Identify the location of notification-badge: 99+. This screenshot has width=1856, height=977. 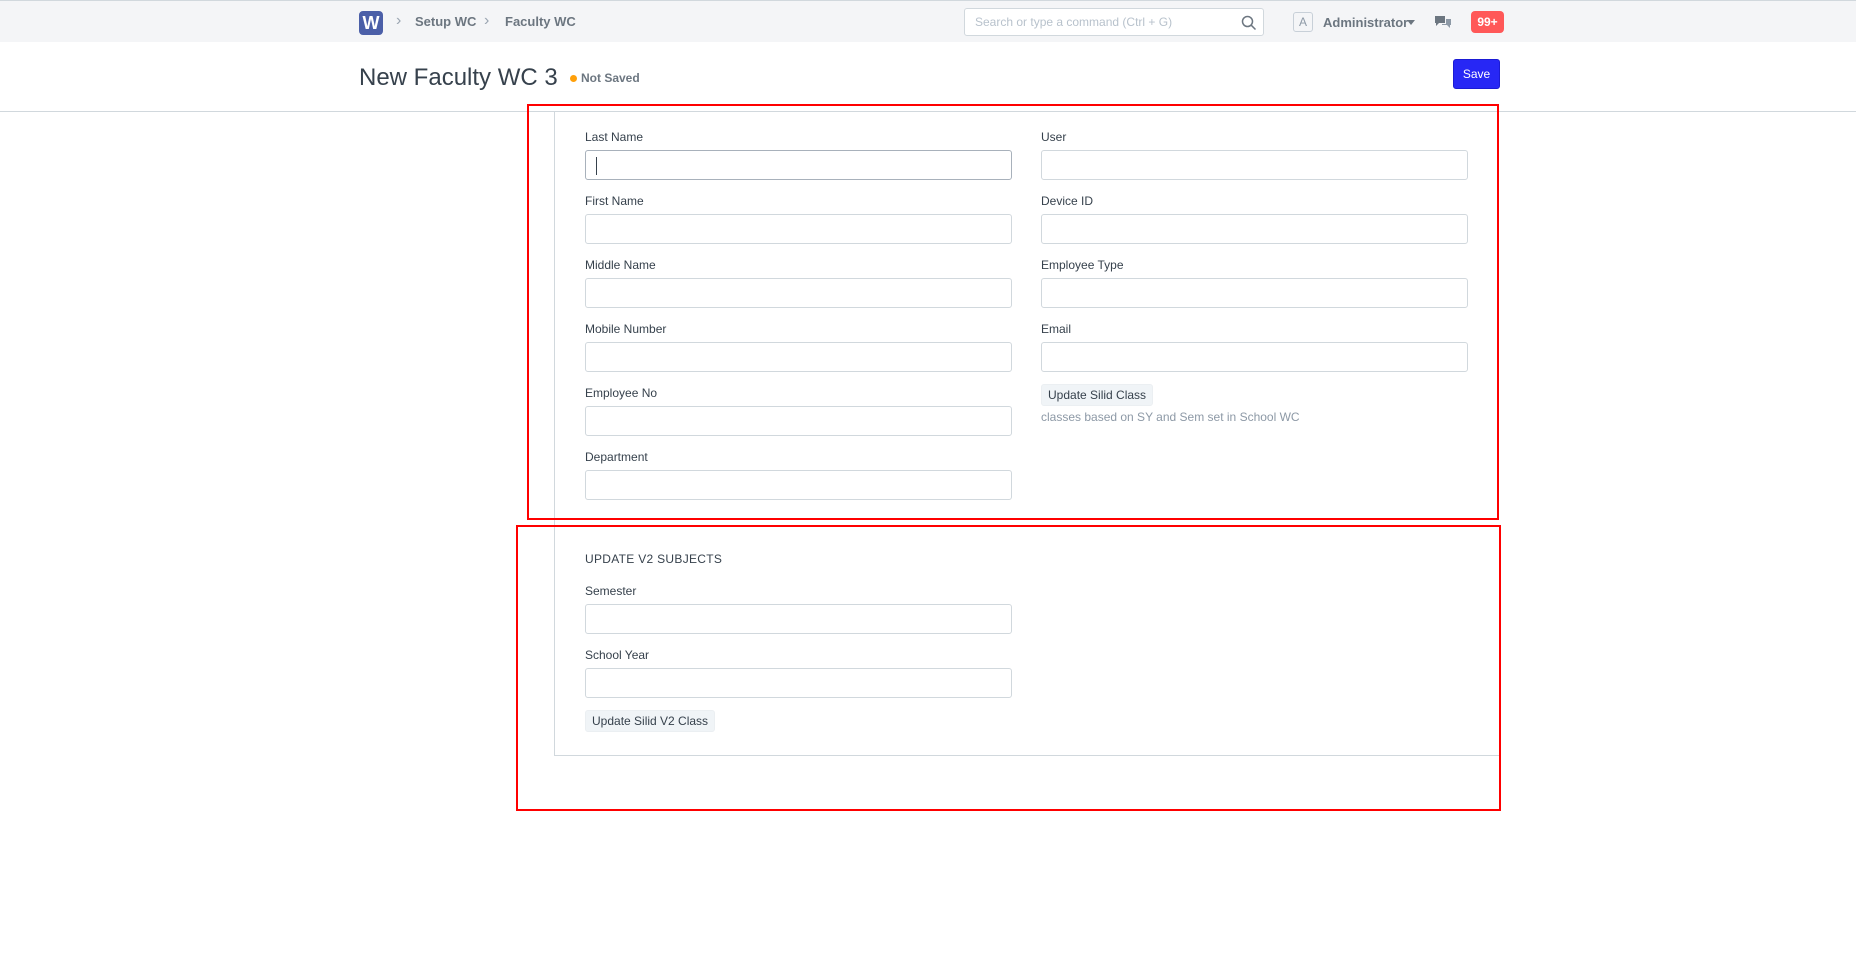
(1487, 22).